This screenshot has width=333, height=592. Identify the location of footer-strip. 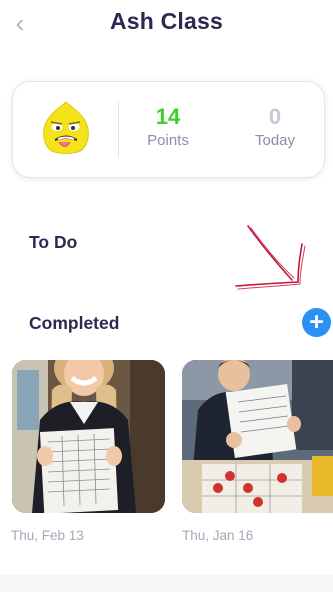
(166, 583).